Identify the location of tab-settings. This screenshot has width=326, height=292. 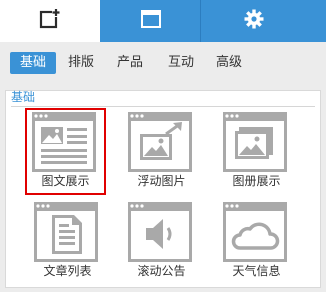
(253, 21).